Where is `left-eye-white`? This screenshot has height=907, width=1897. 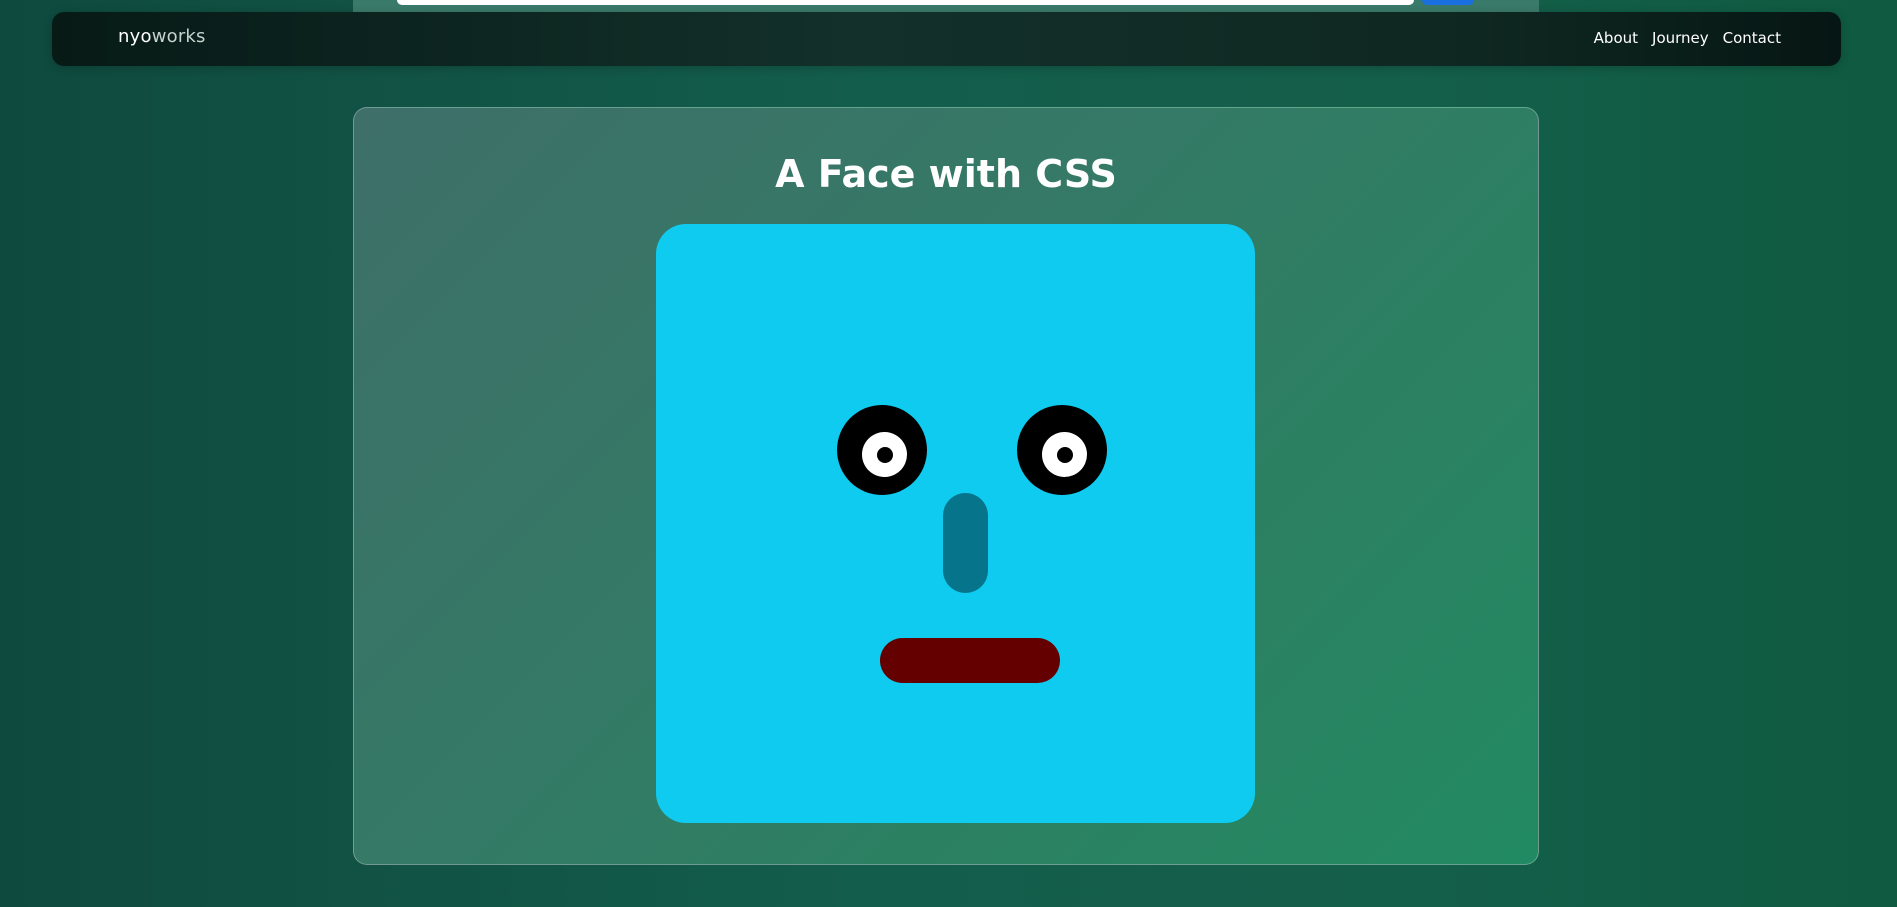
left-eye-white is located at coordinates (884, 454).